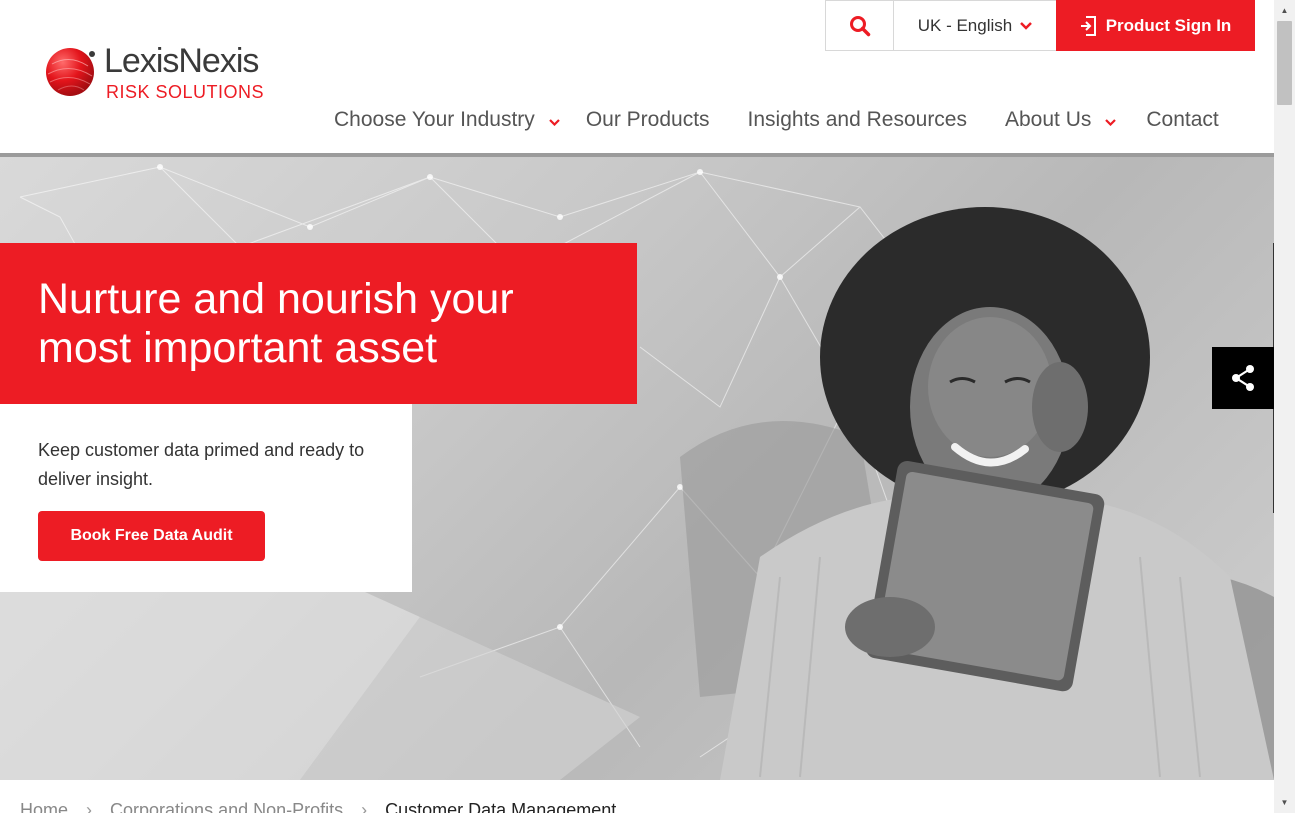 This screenshot has width=1295, height=813. I want to click on share-button, so click(1243, 378).